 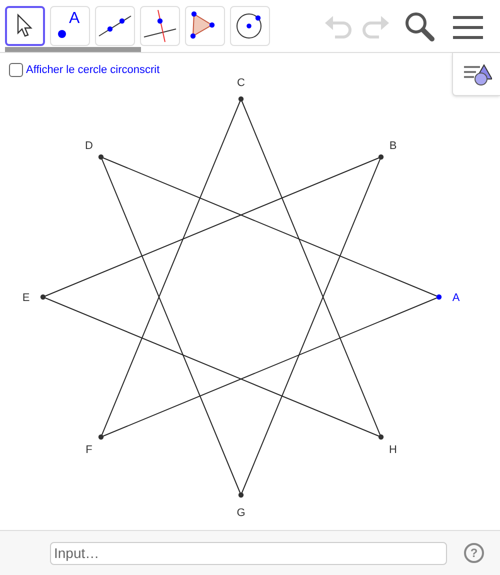 What do you see at coordinates (62, 34) in the screenshot?
I see `point-icon` at bounding box center [62, 34].